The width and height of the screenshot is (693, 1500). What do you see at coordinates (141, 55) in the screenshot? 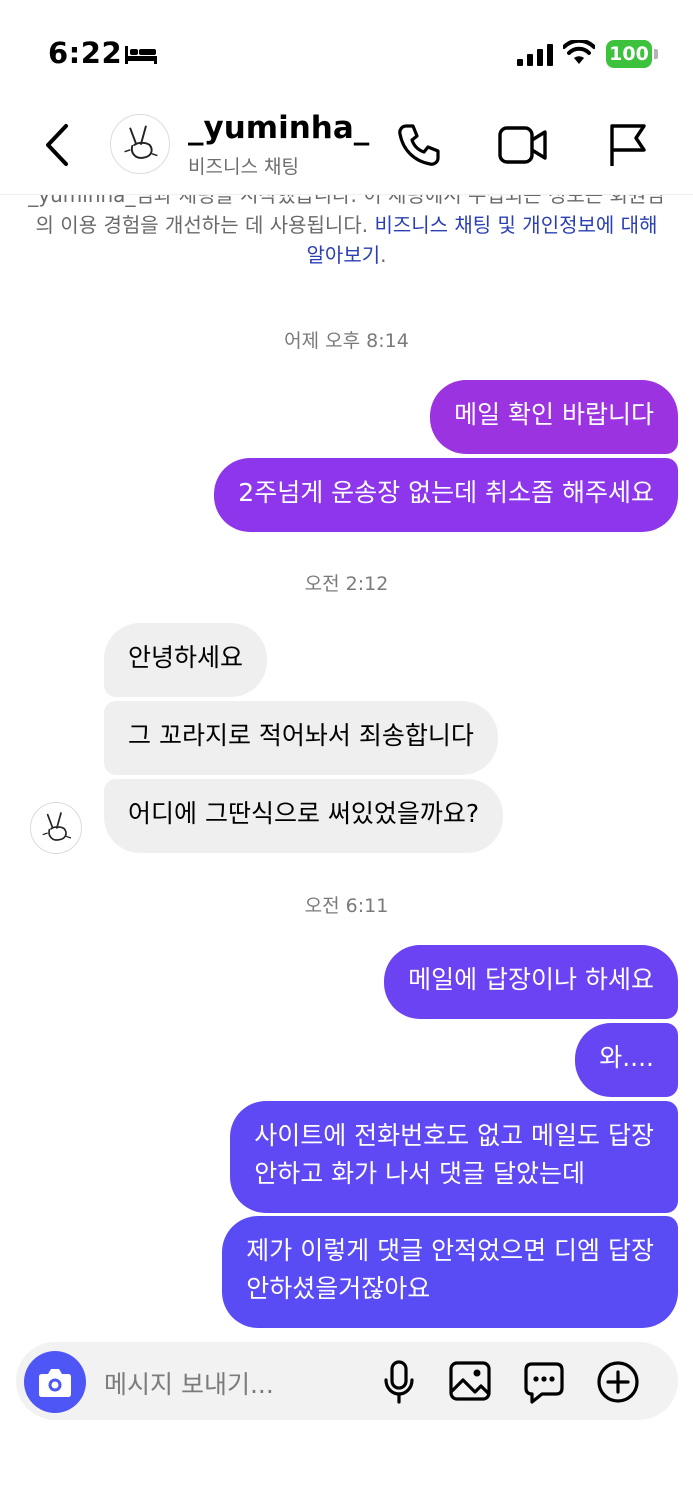
I see `sleep-bed-icon` at bounding box center [141, 55].